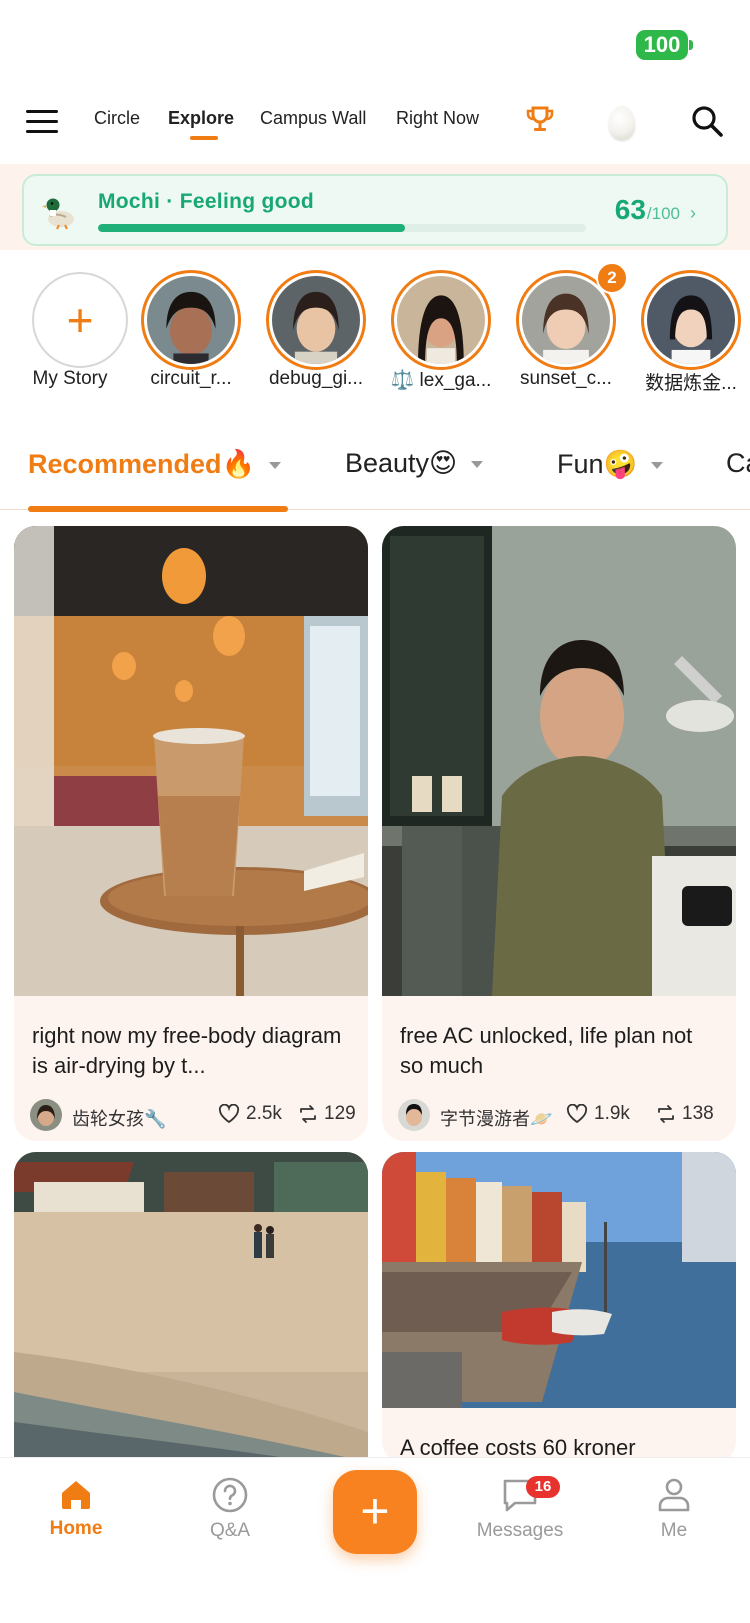 This screenshot has width=750, height=1623. I want to click on category-fun: Fun🤪, so click(610, 464).